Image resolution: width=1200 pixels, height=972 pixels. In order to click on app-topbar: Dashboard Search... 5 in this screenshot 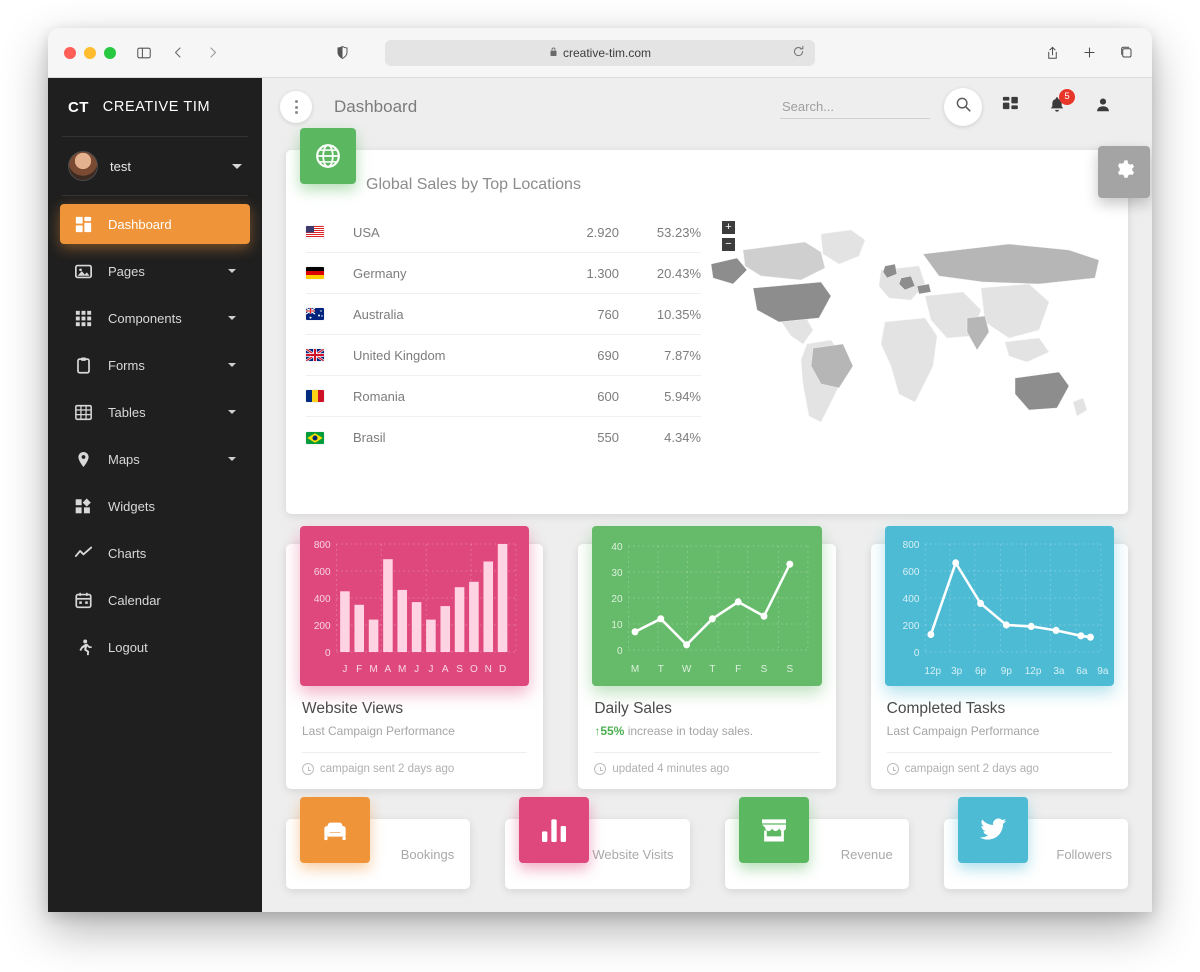, I will do `click(707, 107)`.